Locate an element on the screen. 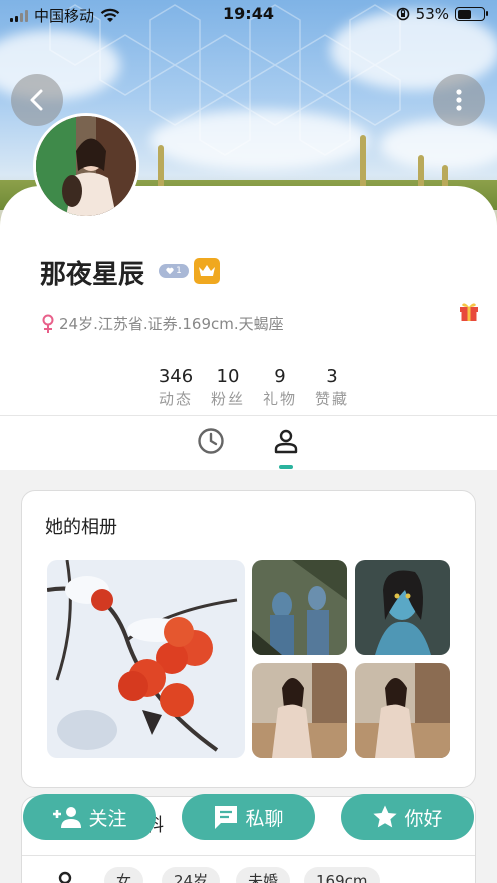 The height and width of the screenshot is (883, 497). more-vertical-icon is located at coordinates (459, 100).